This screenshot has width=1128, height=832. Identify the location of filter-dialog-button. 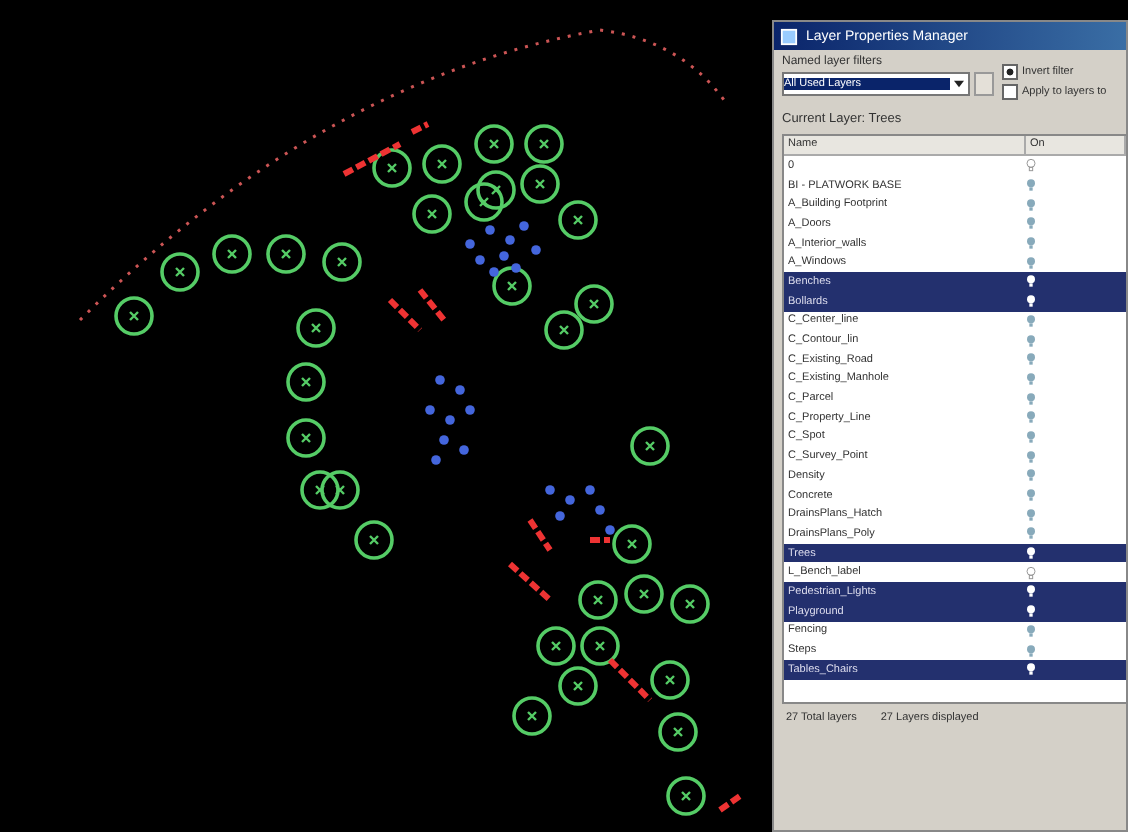
(984, 84).